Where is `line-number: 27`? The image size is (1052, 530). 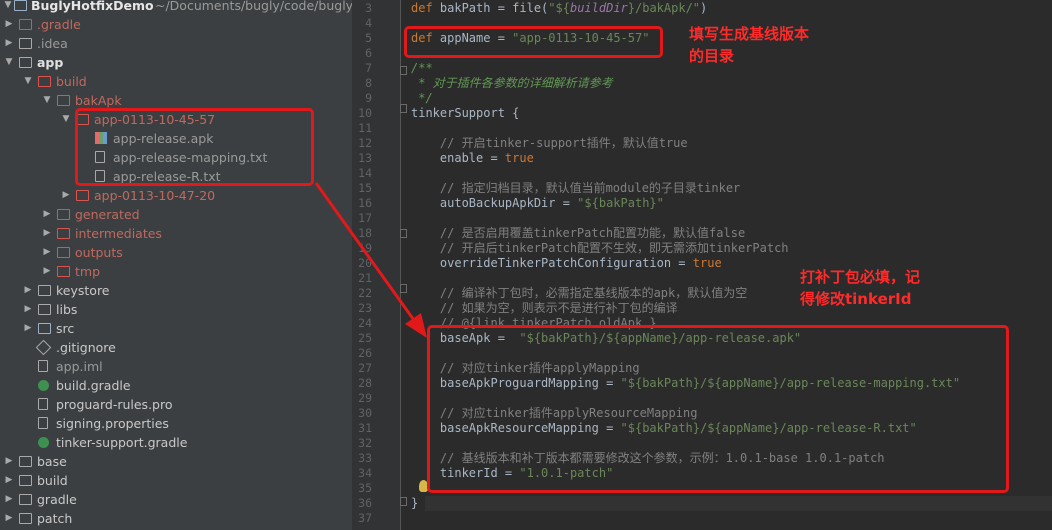
line-number: 27 is located at coordinates (365, 368).